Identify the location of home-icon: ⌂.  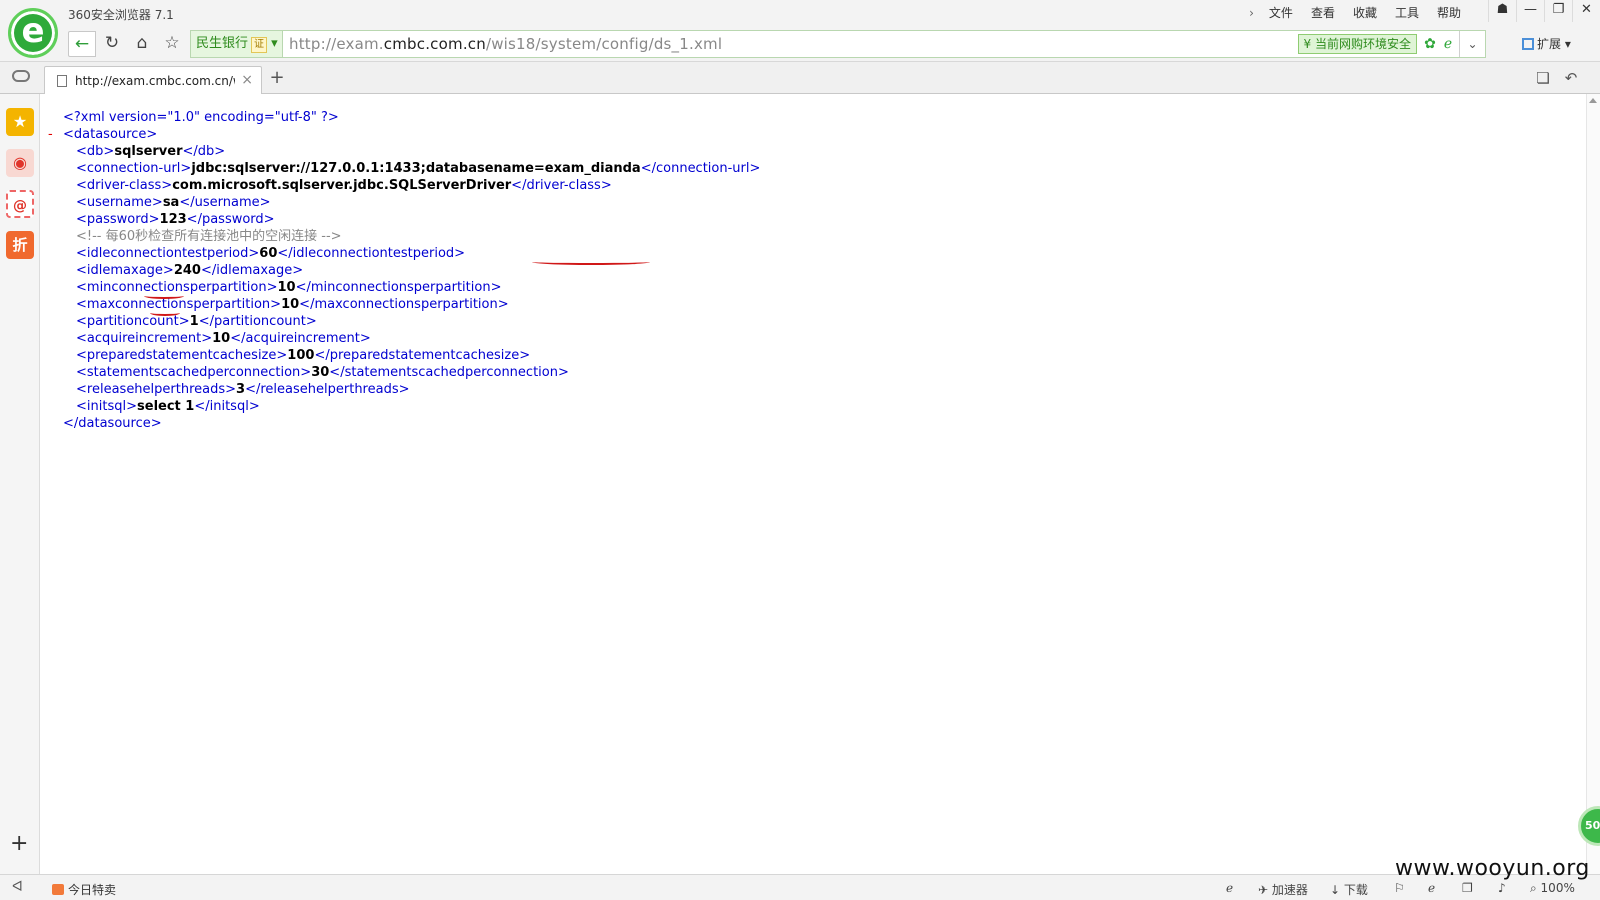
(142, 44).